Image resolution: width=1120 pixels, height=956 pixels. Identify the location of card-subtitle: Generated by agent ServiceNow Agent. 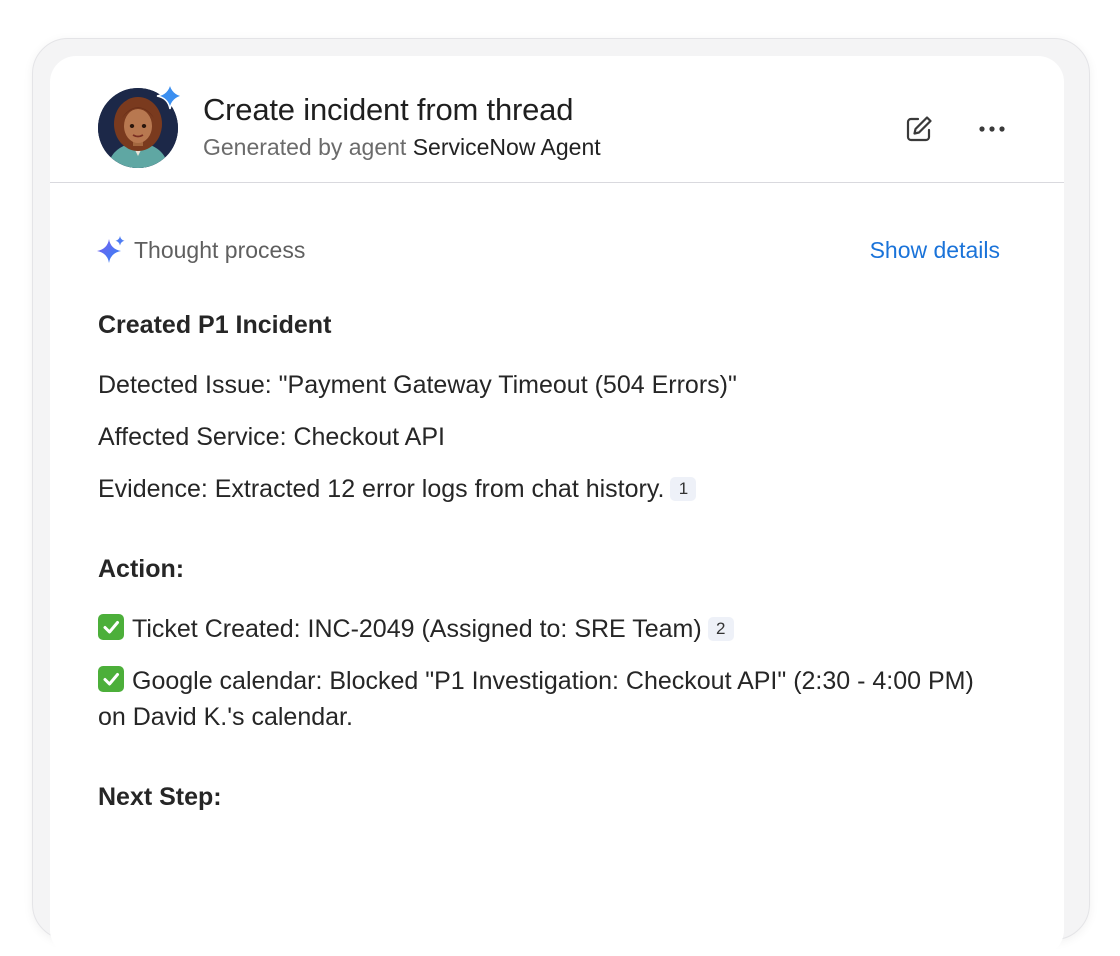
(402, 147).